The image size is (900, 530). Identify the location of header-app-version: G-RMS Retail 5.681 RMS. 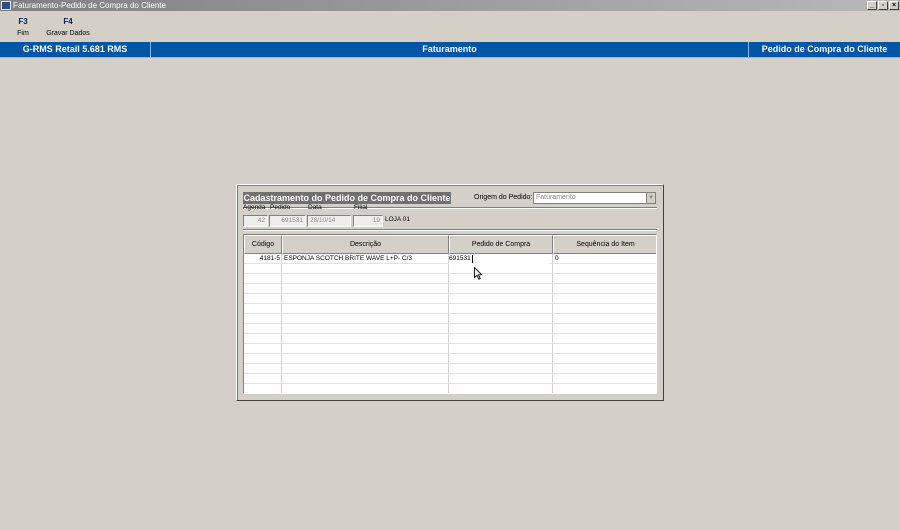
(75, 49).